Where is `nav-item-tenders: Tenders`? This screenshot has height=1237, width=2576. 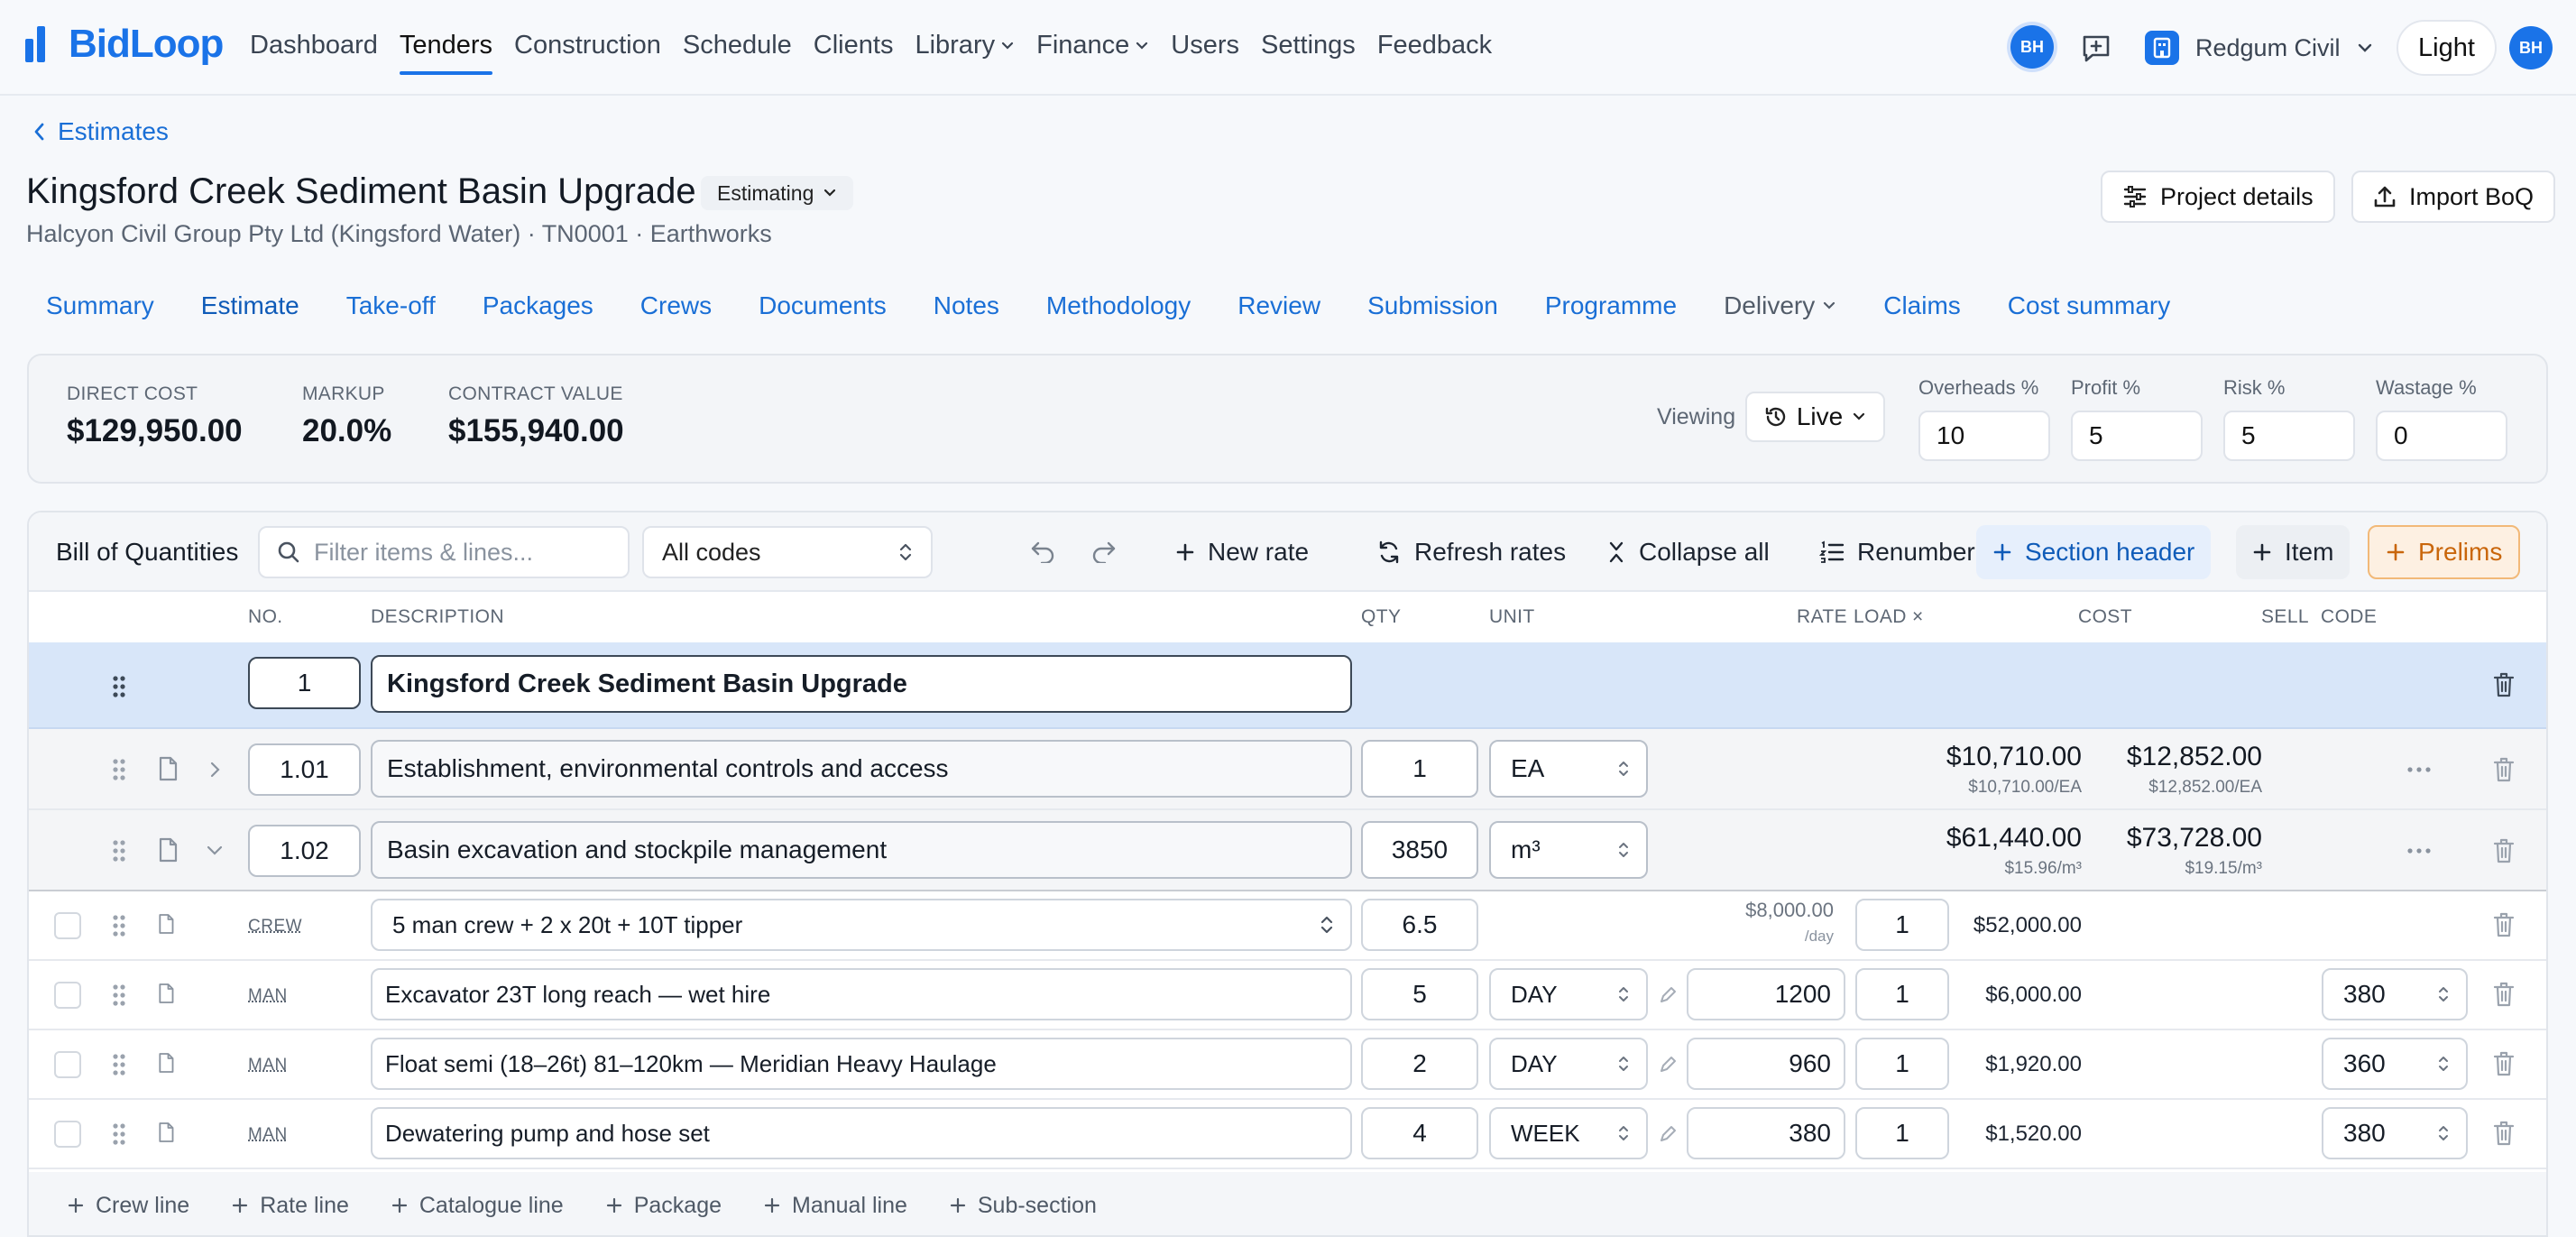
nav-item-tenders: Tenders is located at coordinates (446, 53).